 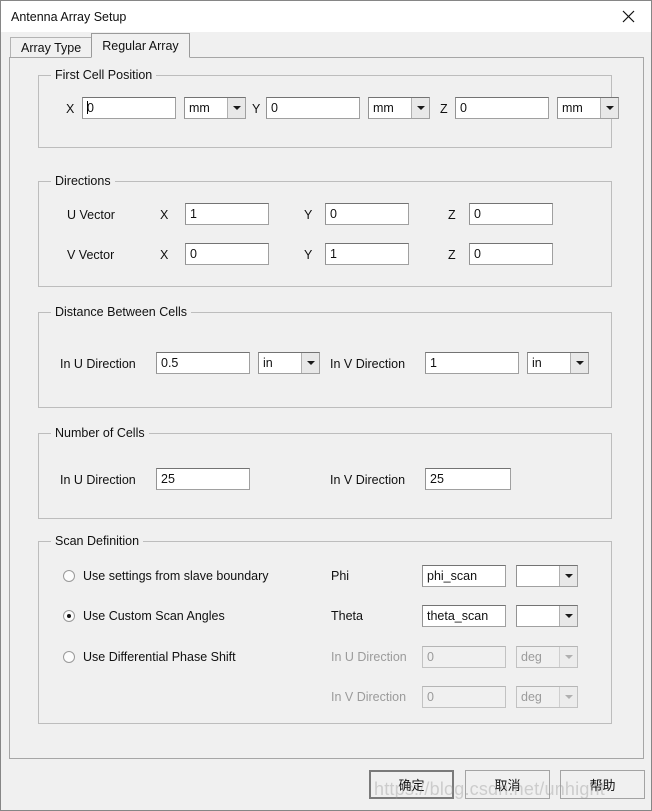 I want to click on combo-first-cell-z-unit: mm, so click(x=588, y=108).